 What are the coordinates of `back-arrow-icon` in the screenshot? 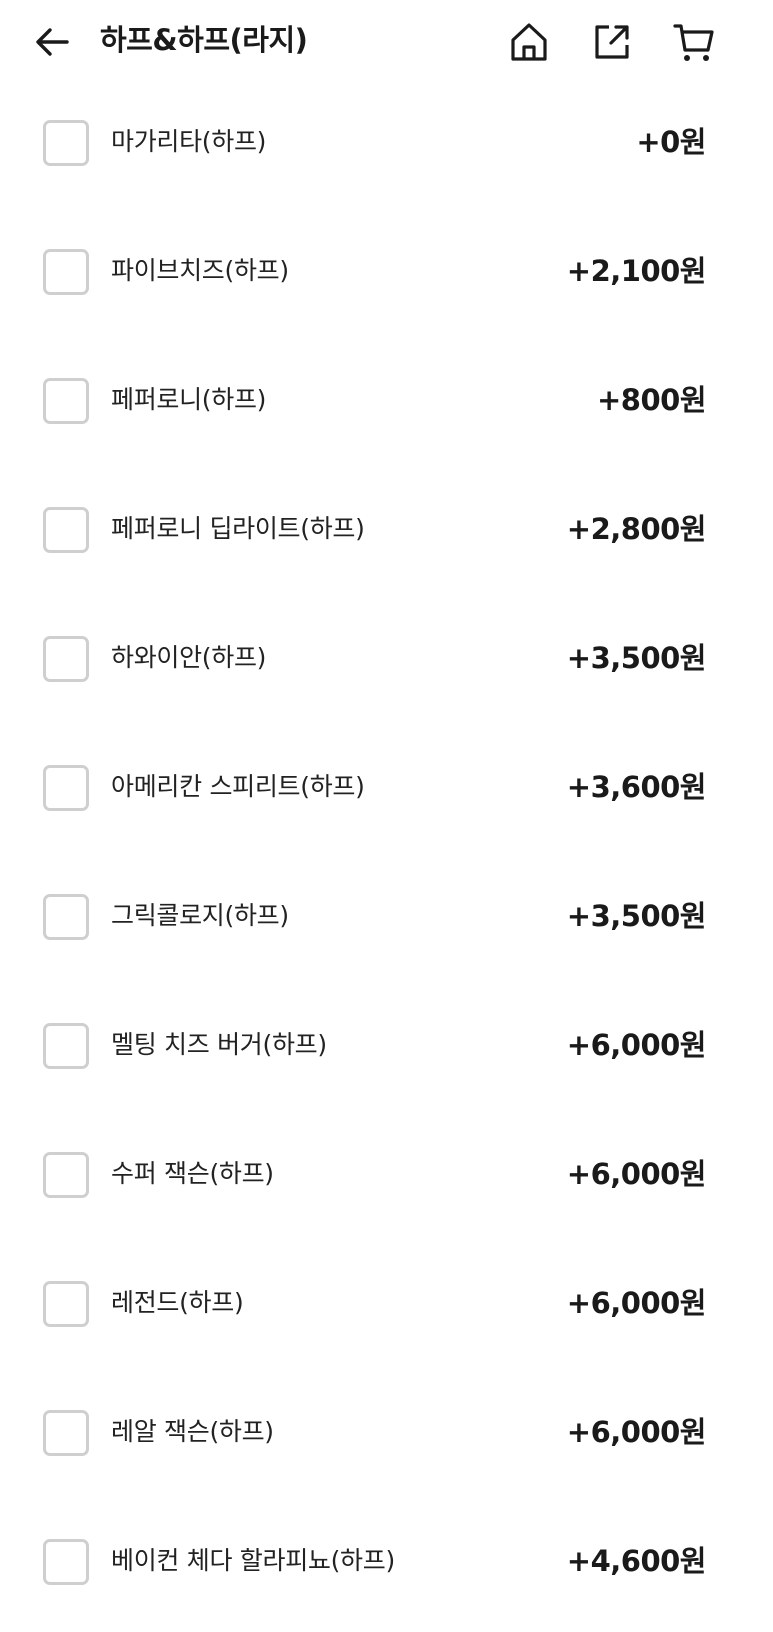 It's located at (52, 42).